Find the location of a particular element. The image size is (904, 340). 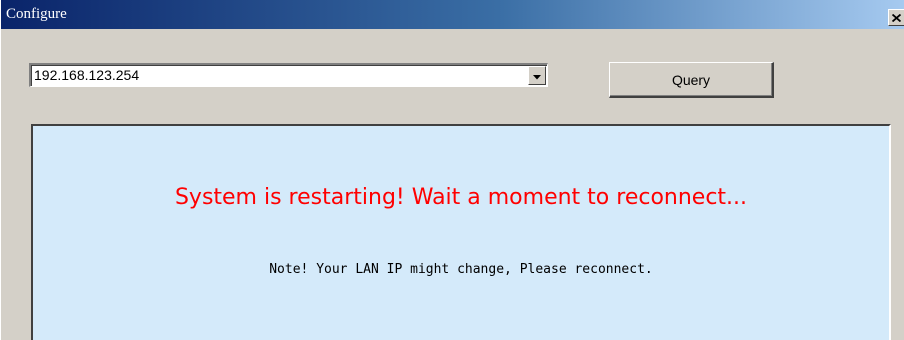

dropdown-arrow-button is located at coordinates (537, 75).